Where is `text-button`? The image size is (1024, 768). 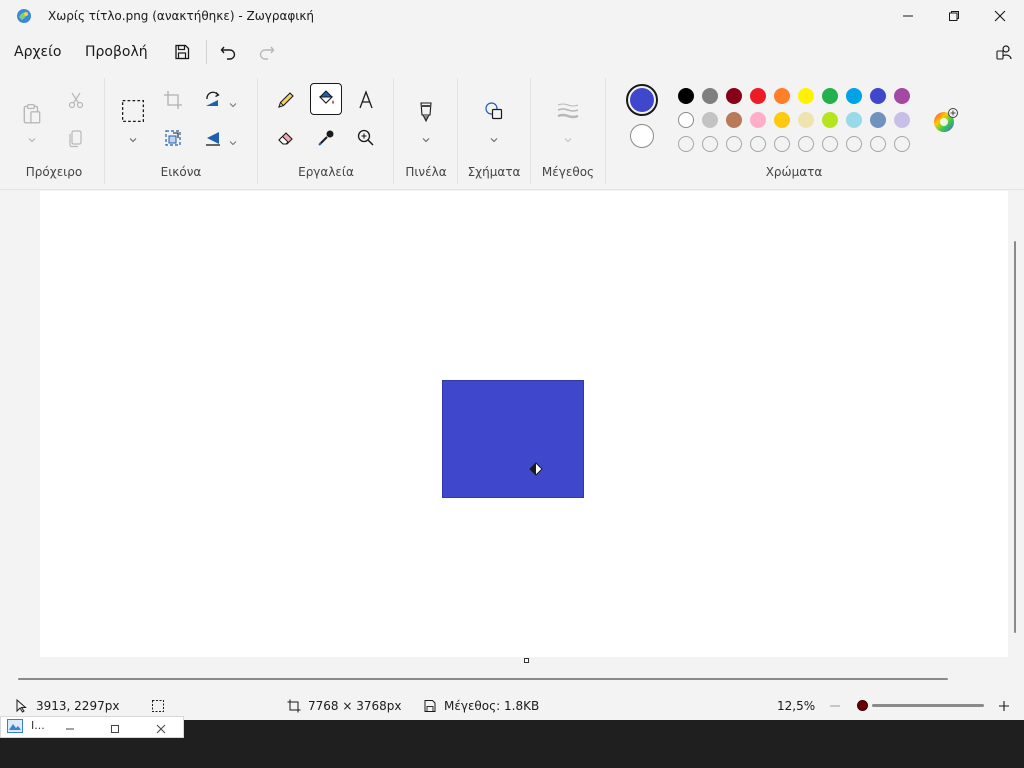 text-button is located at coordinates (366, 100).